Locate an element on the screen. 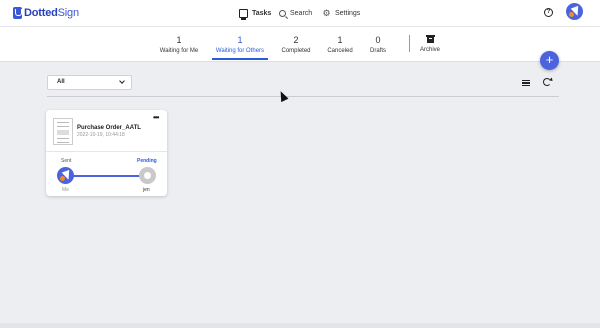  top-bar: DottedSign Tasks Search ⚙ Settings ? is located at coordinates (300, 13).